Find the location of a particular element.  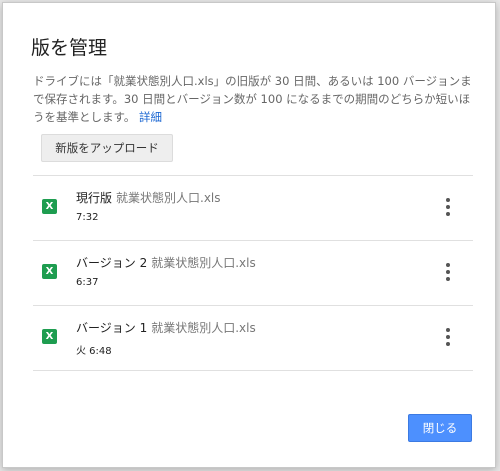

version-time: 火 6:48 is located at coordinates (94, 351).